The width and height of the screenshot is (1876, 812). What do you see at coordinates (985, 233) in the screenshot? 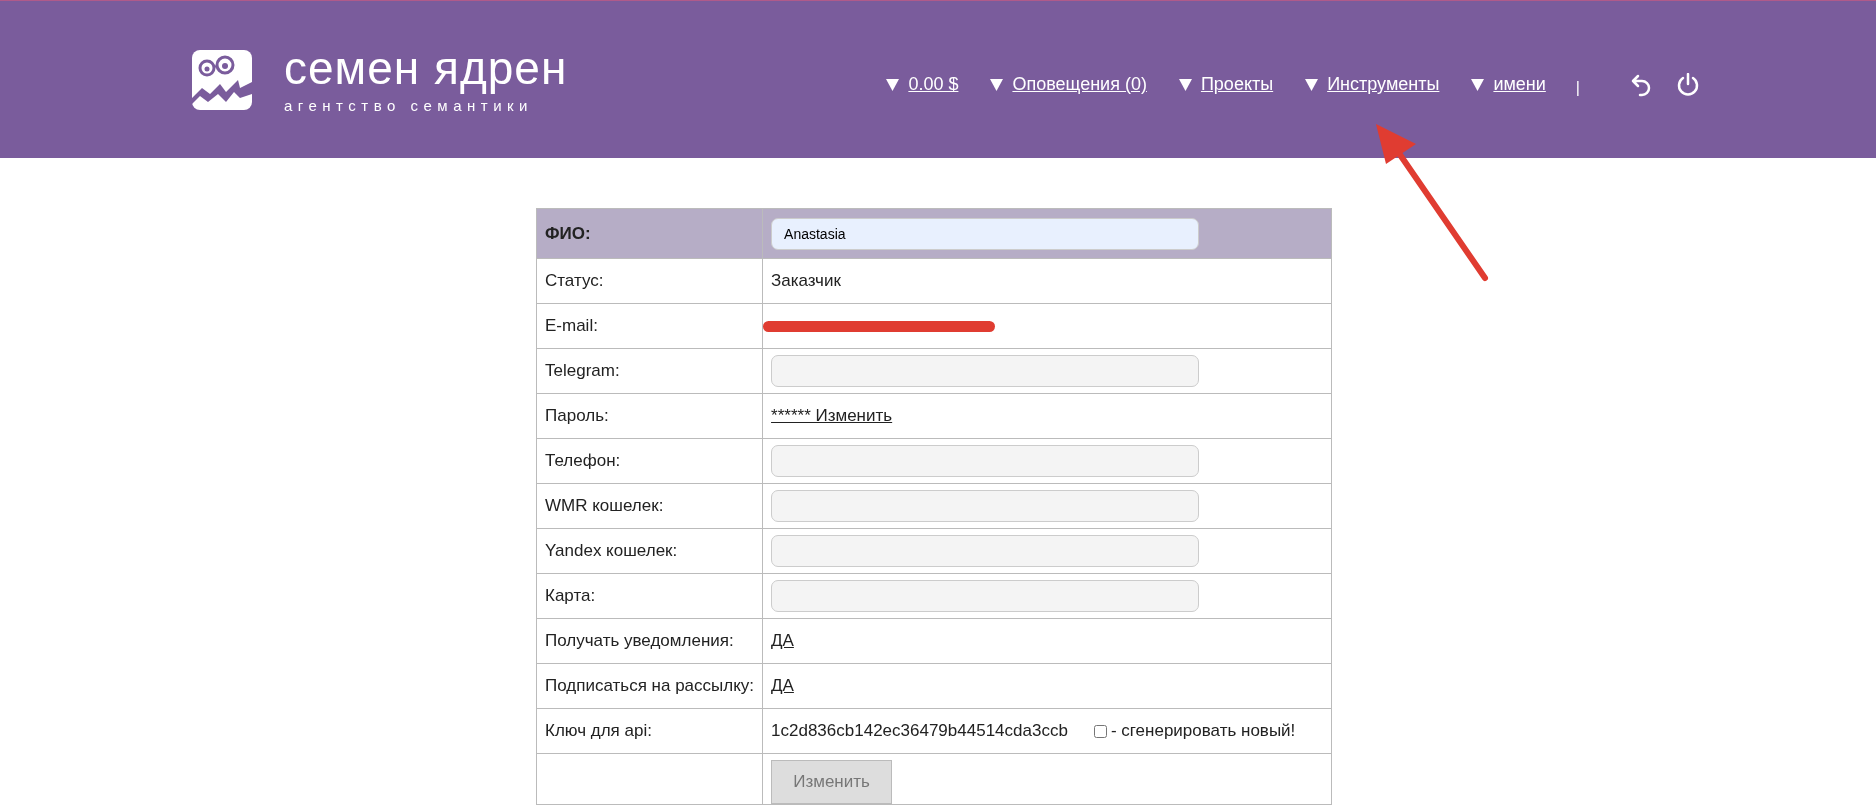
I see `name-field: Anastasia` at bounding box center [985, 233].